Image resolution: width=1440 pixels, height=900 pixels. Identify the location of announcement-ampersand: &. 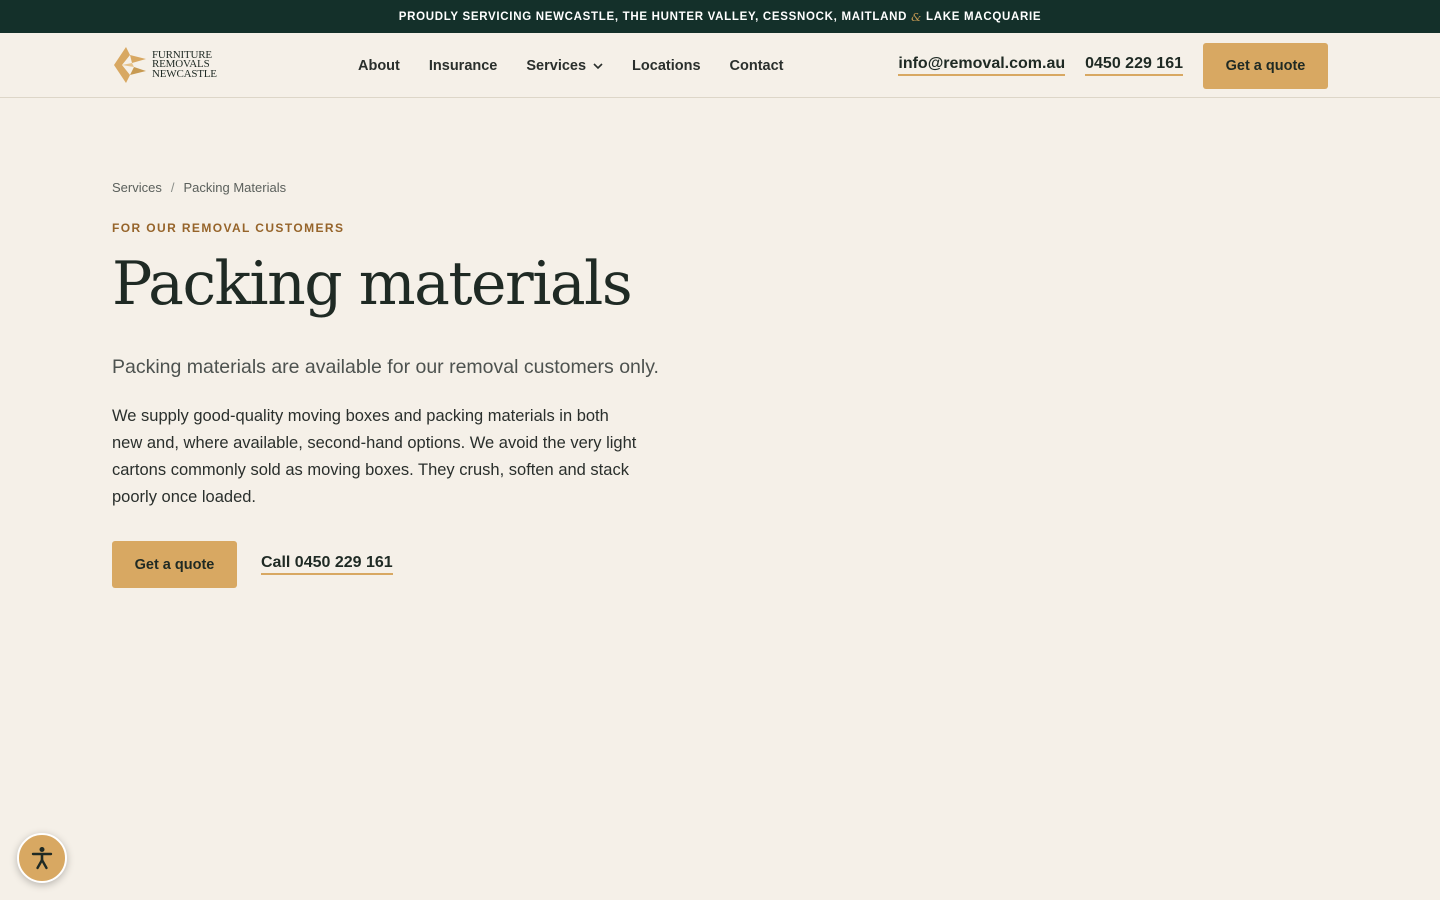
(917, 16).